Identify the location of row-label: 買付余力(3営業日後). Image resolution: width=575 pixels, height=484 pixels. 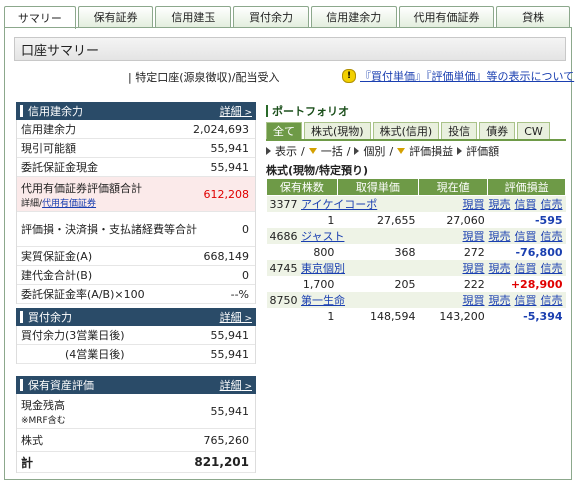
(73, 335).